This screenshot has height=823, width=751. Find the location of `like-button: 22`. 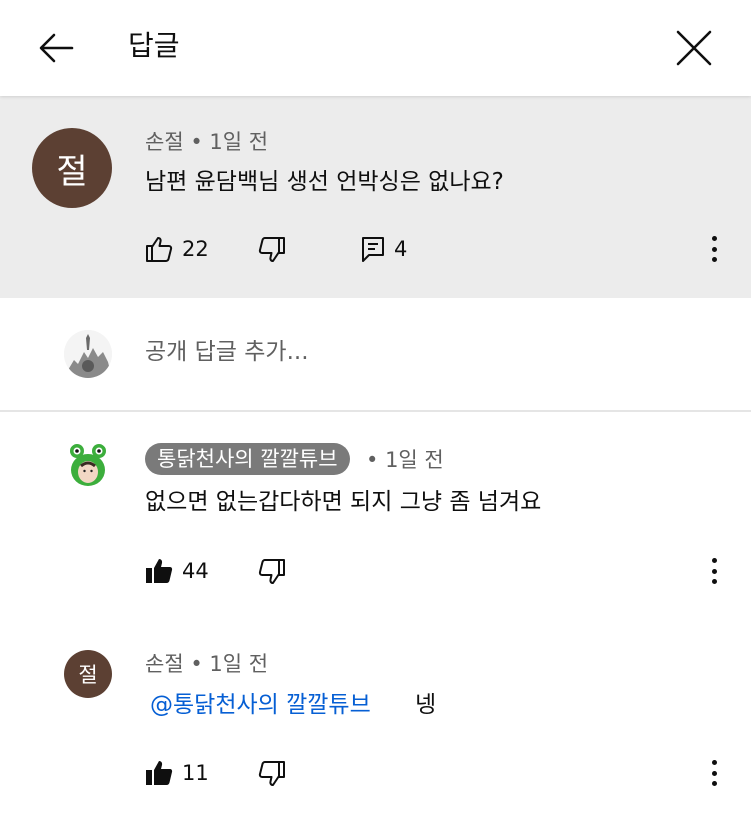

like-button: 22 is located at coordinates (176, 249).